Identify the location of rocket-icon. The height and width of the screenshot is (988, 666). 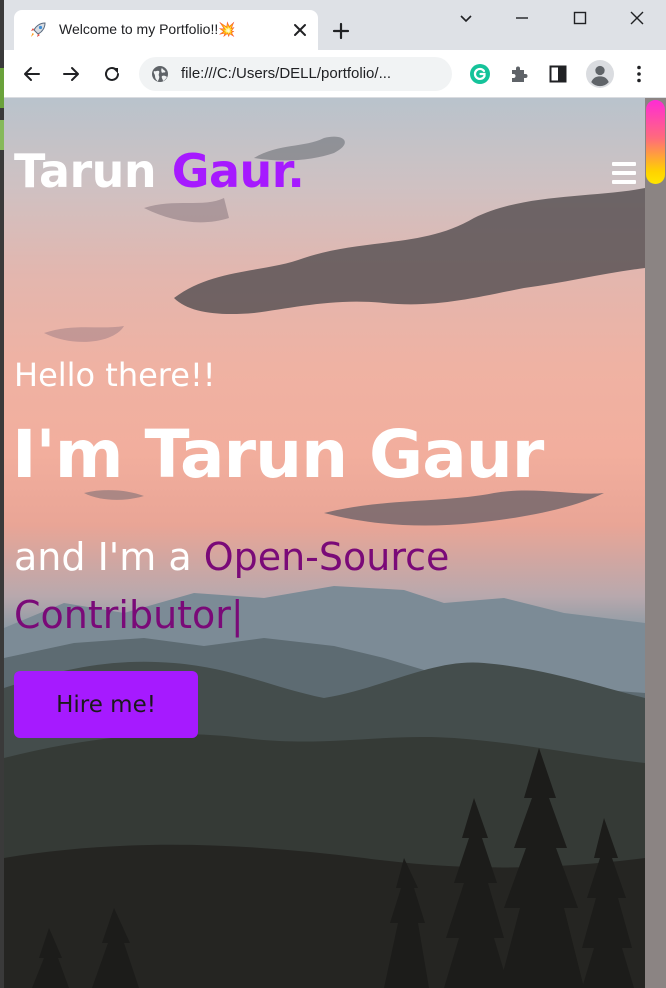
(38, 29).